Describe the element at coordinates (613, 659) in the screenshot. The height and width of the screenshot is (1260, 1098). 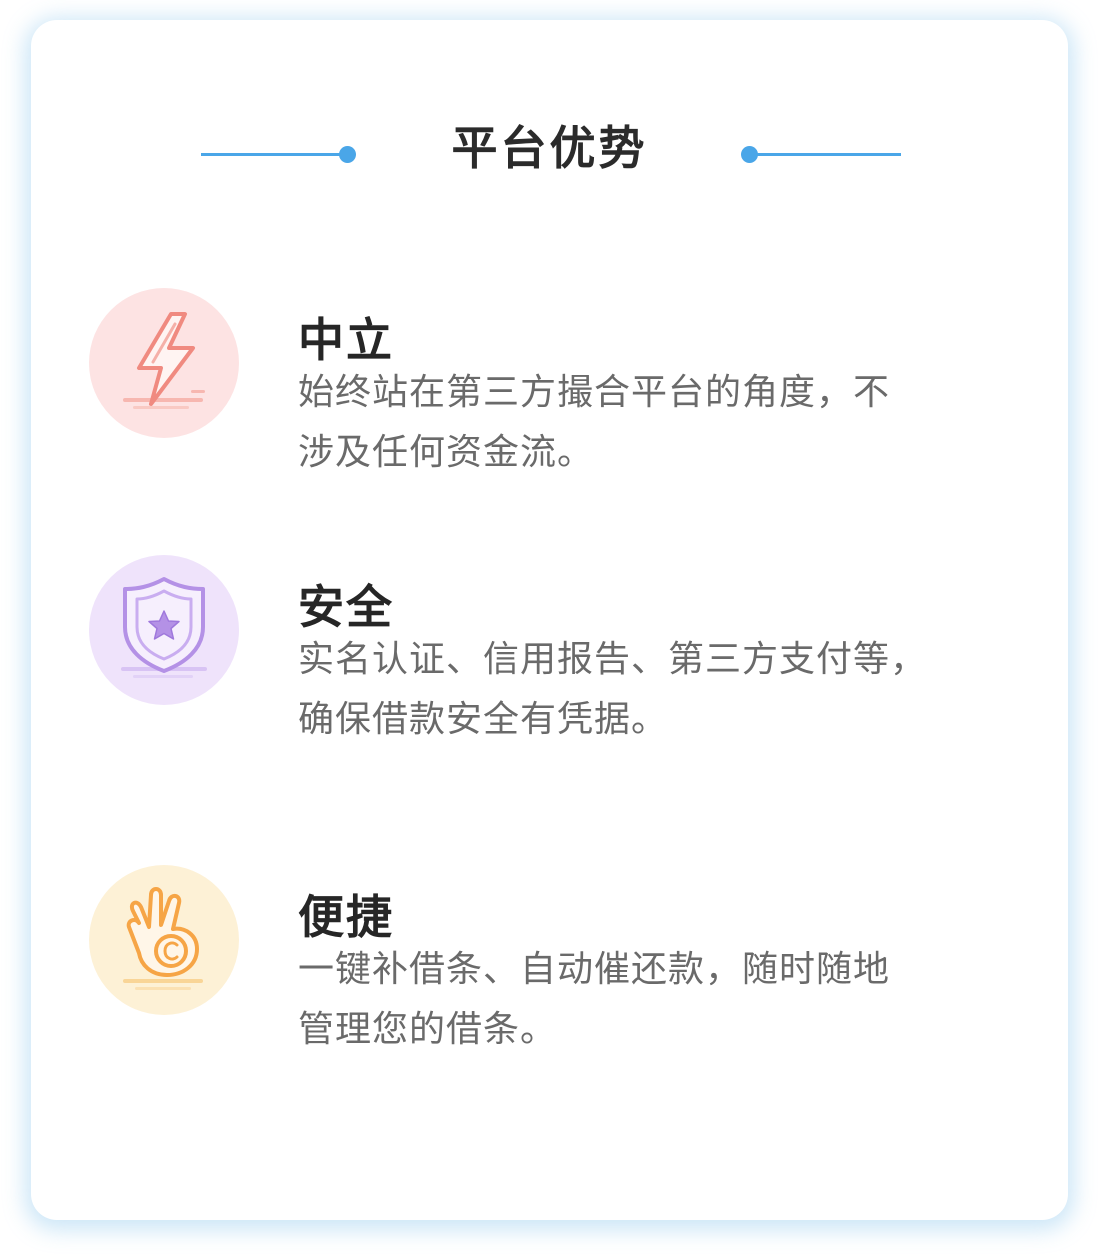
I see `description-line: 实名认证、信用报告、第三方支付等，` at that location.